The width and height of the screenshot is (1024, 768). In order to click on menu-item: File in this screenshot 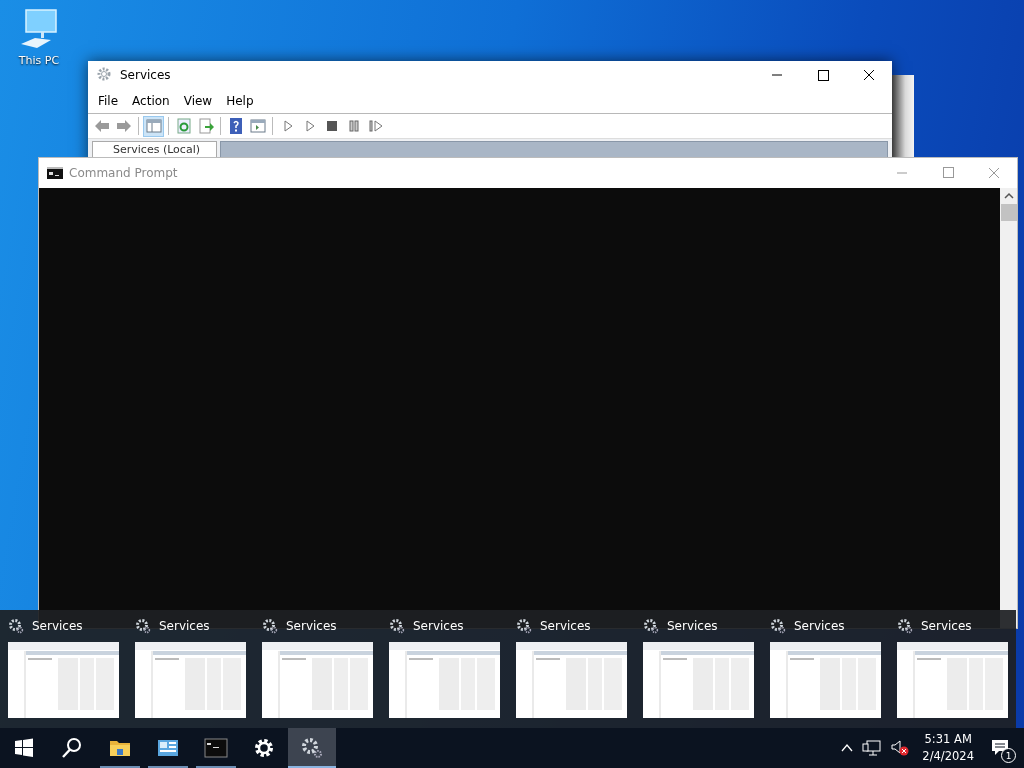, I will do `click(108, 101)`.